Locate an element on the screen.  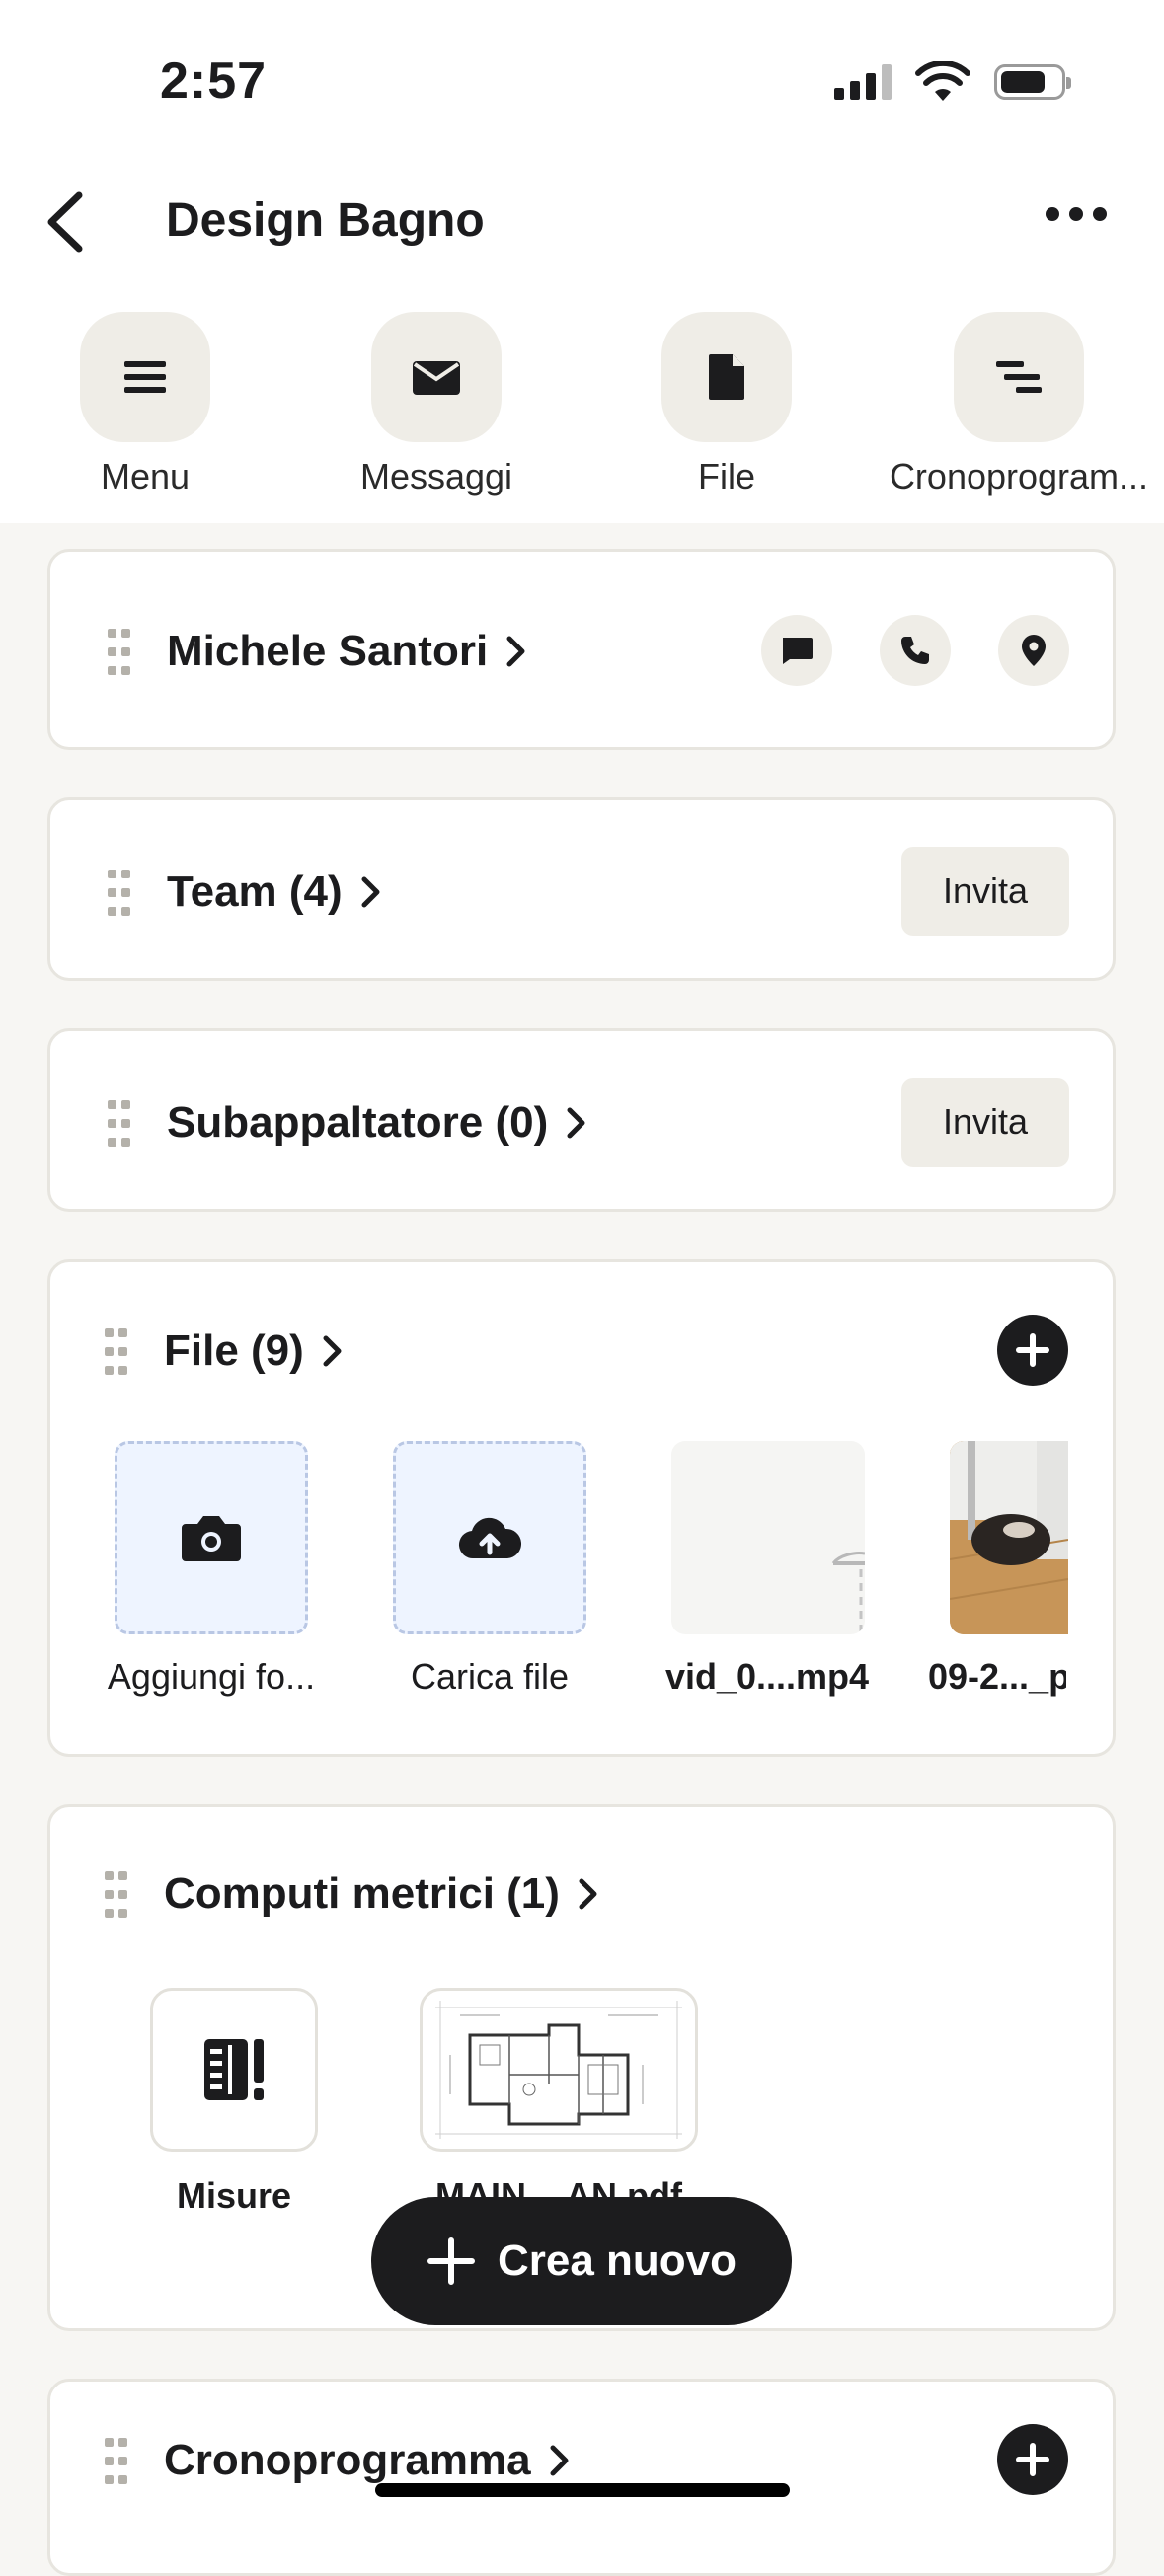
add-photo-tile is located at coordinates (211, 1537).